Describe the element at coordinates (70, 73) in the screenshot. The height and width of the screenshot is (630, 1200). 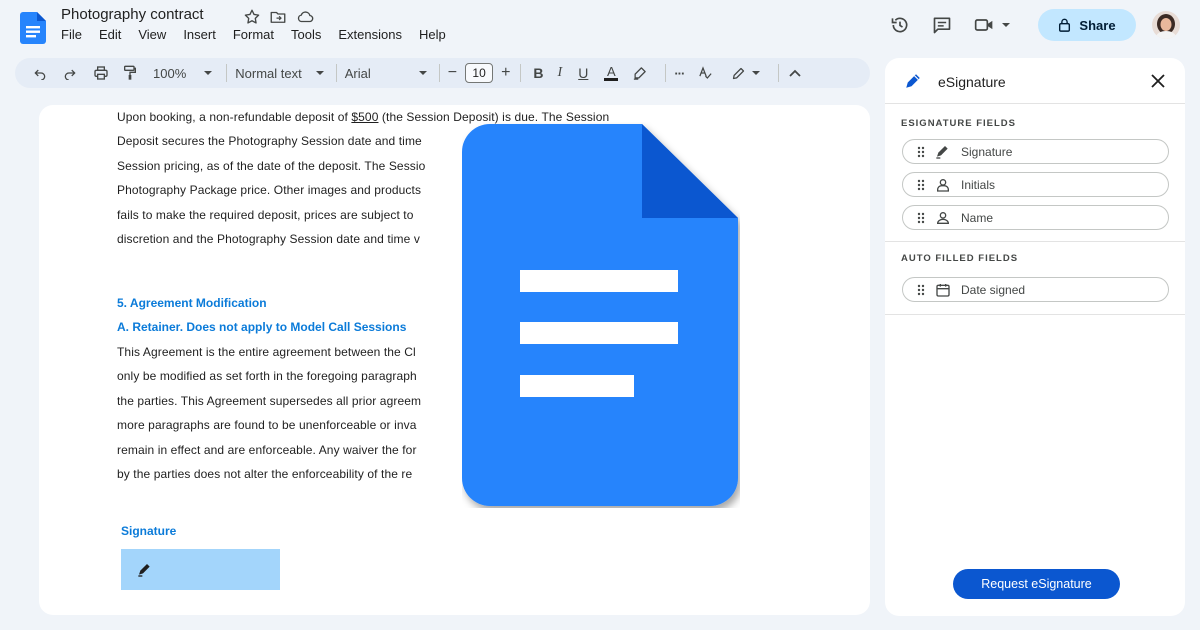
I see `redo-icon` at that location.